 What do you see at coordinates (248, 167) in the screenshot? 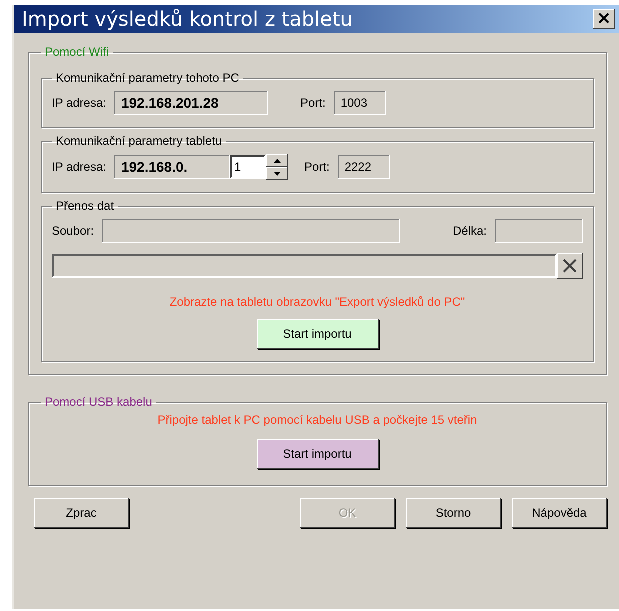
I see `ip-last-field: 1` at bounding box center [248, 167].